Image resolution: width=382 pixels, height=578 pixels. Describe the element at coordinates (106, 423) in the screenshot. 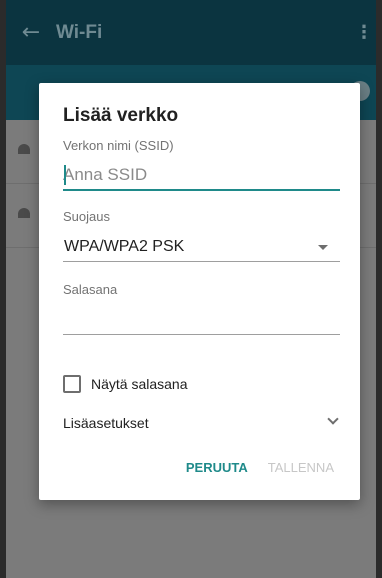

I see `advanced-options-label: Lisäasetukset` at that location.